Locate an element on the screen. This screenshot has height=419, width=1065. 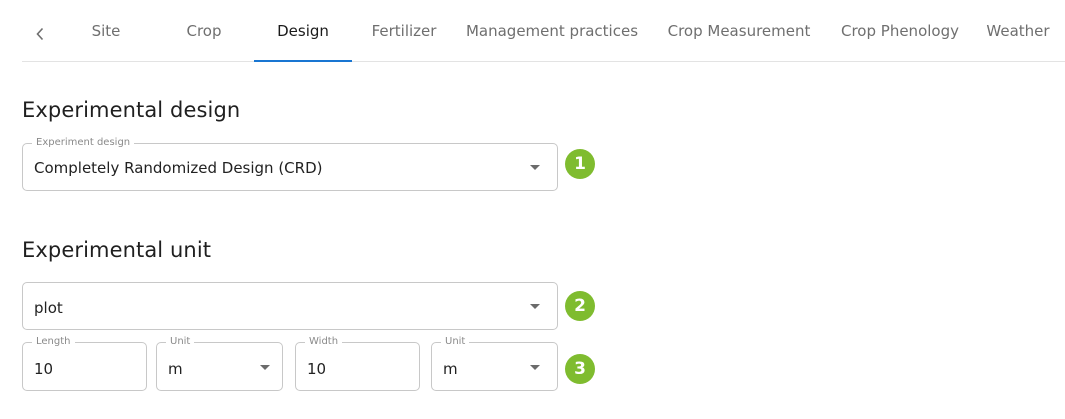
experiment-design-label: Experiment design is located at coordinates (83, 143).